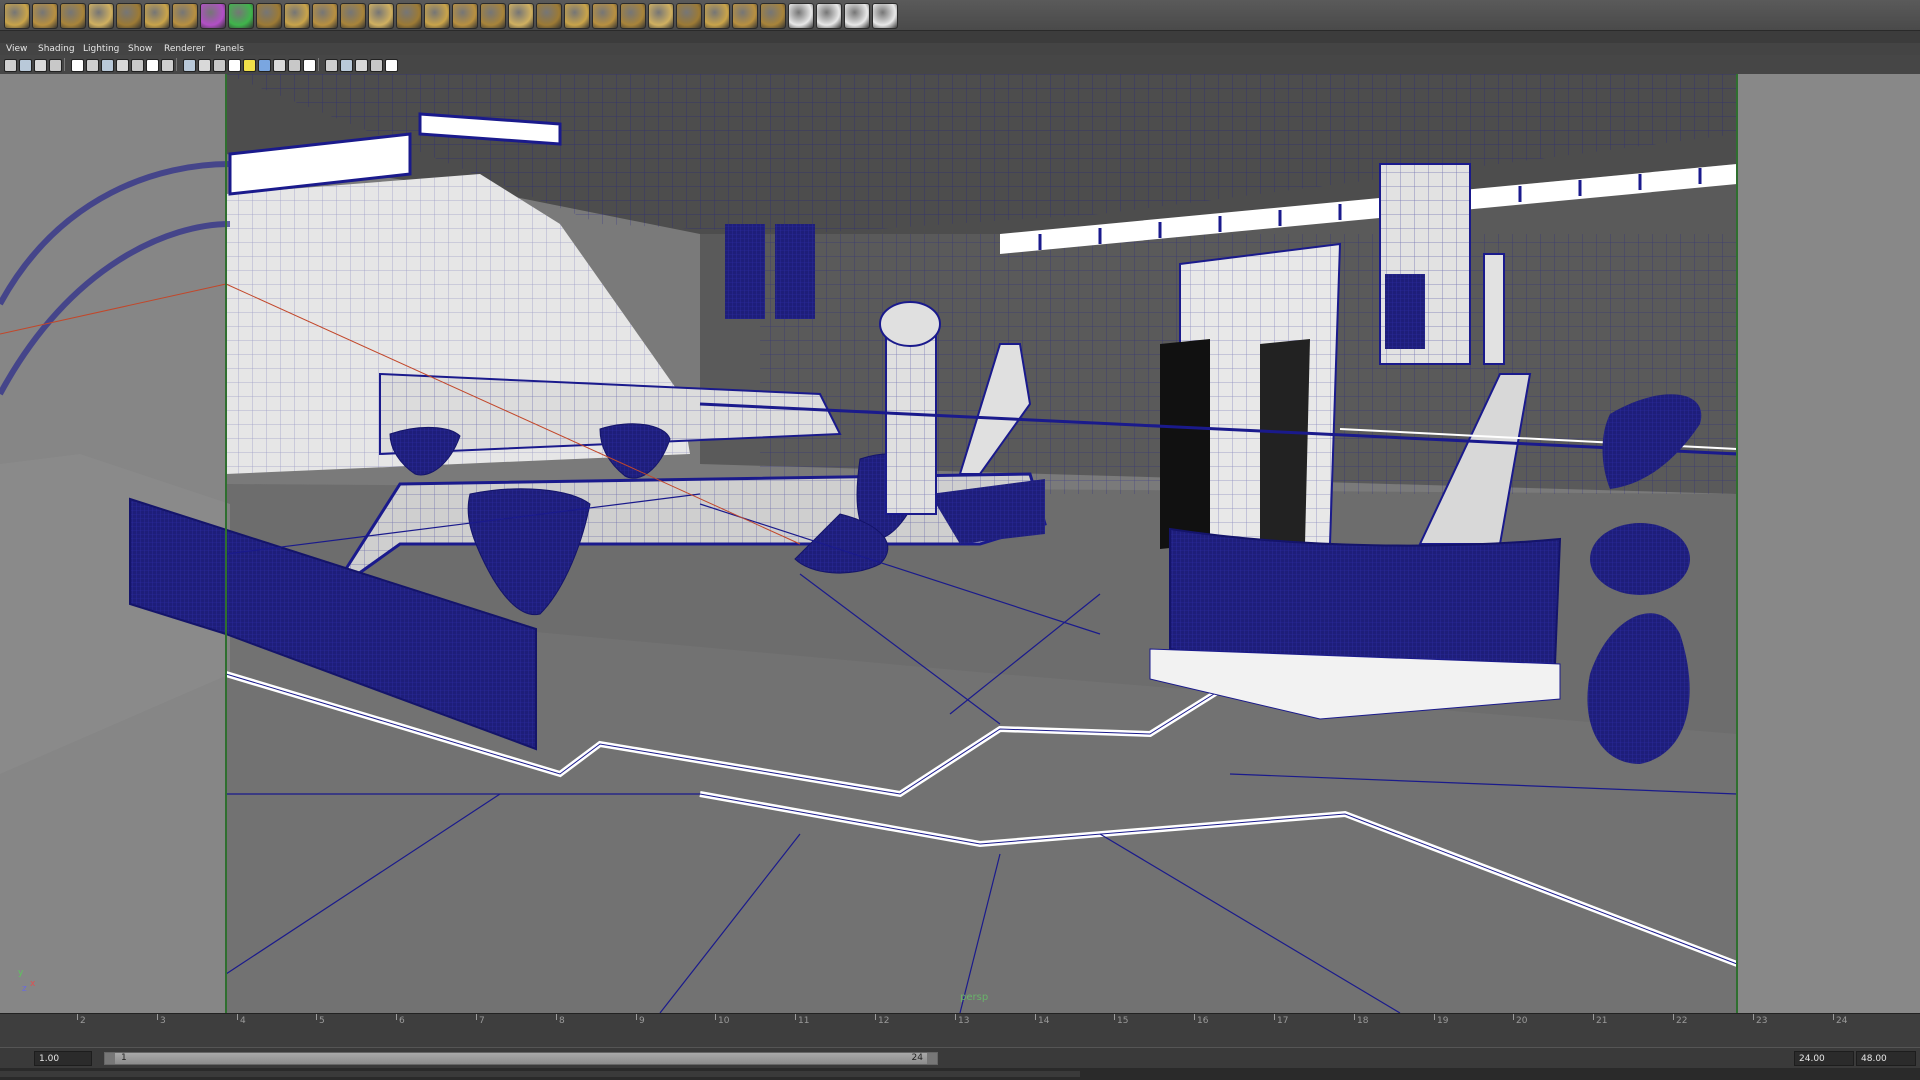  What do you see at coordinates (21, 973) in the screenshot?
I see `axis-y-label: y` at bounding box center [21, 973].